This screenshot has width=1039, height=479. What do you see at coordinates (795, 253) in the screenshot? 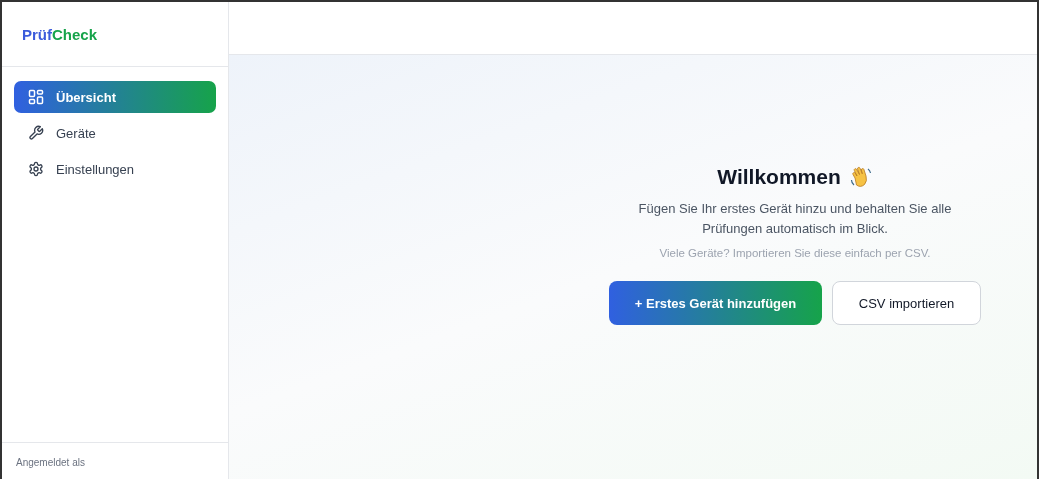
I see `import-hint: Viele Geräte? Importieren Sie diese einfach per CSV.` at bounding box center [795, 253].